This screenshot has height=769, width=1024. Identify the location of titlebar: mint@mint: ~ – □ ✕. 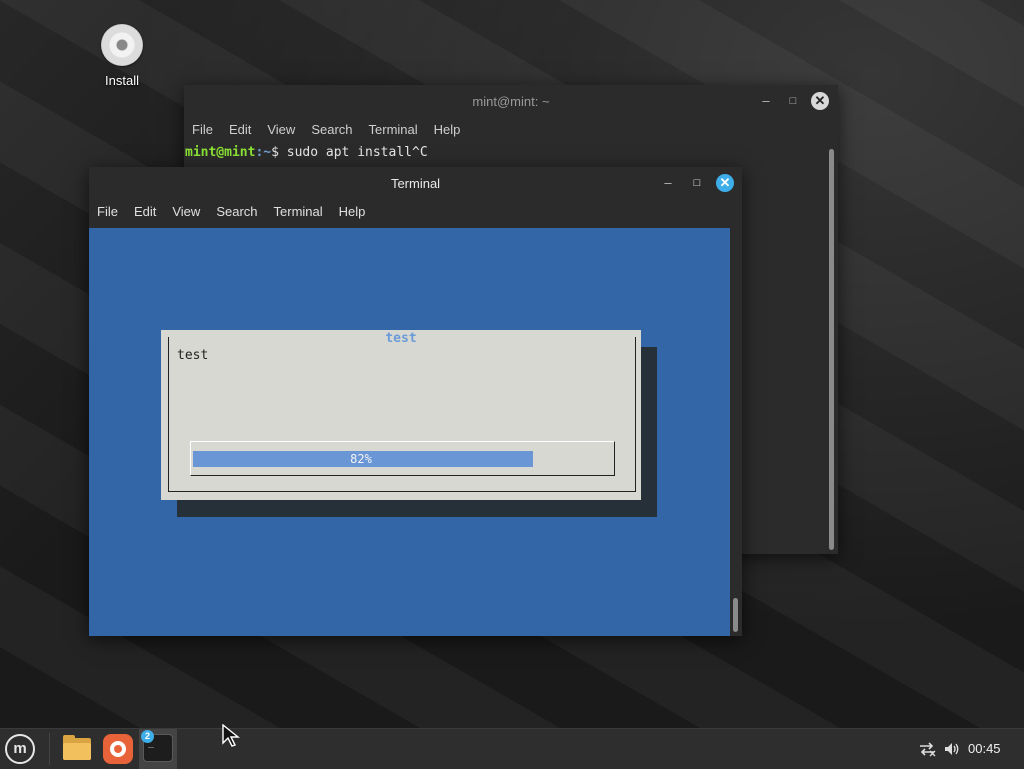
(511, 101).